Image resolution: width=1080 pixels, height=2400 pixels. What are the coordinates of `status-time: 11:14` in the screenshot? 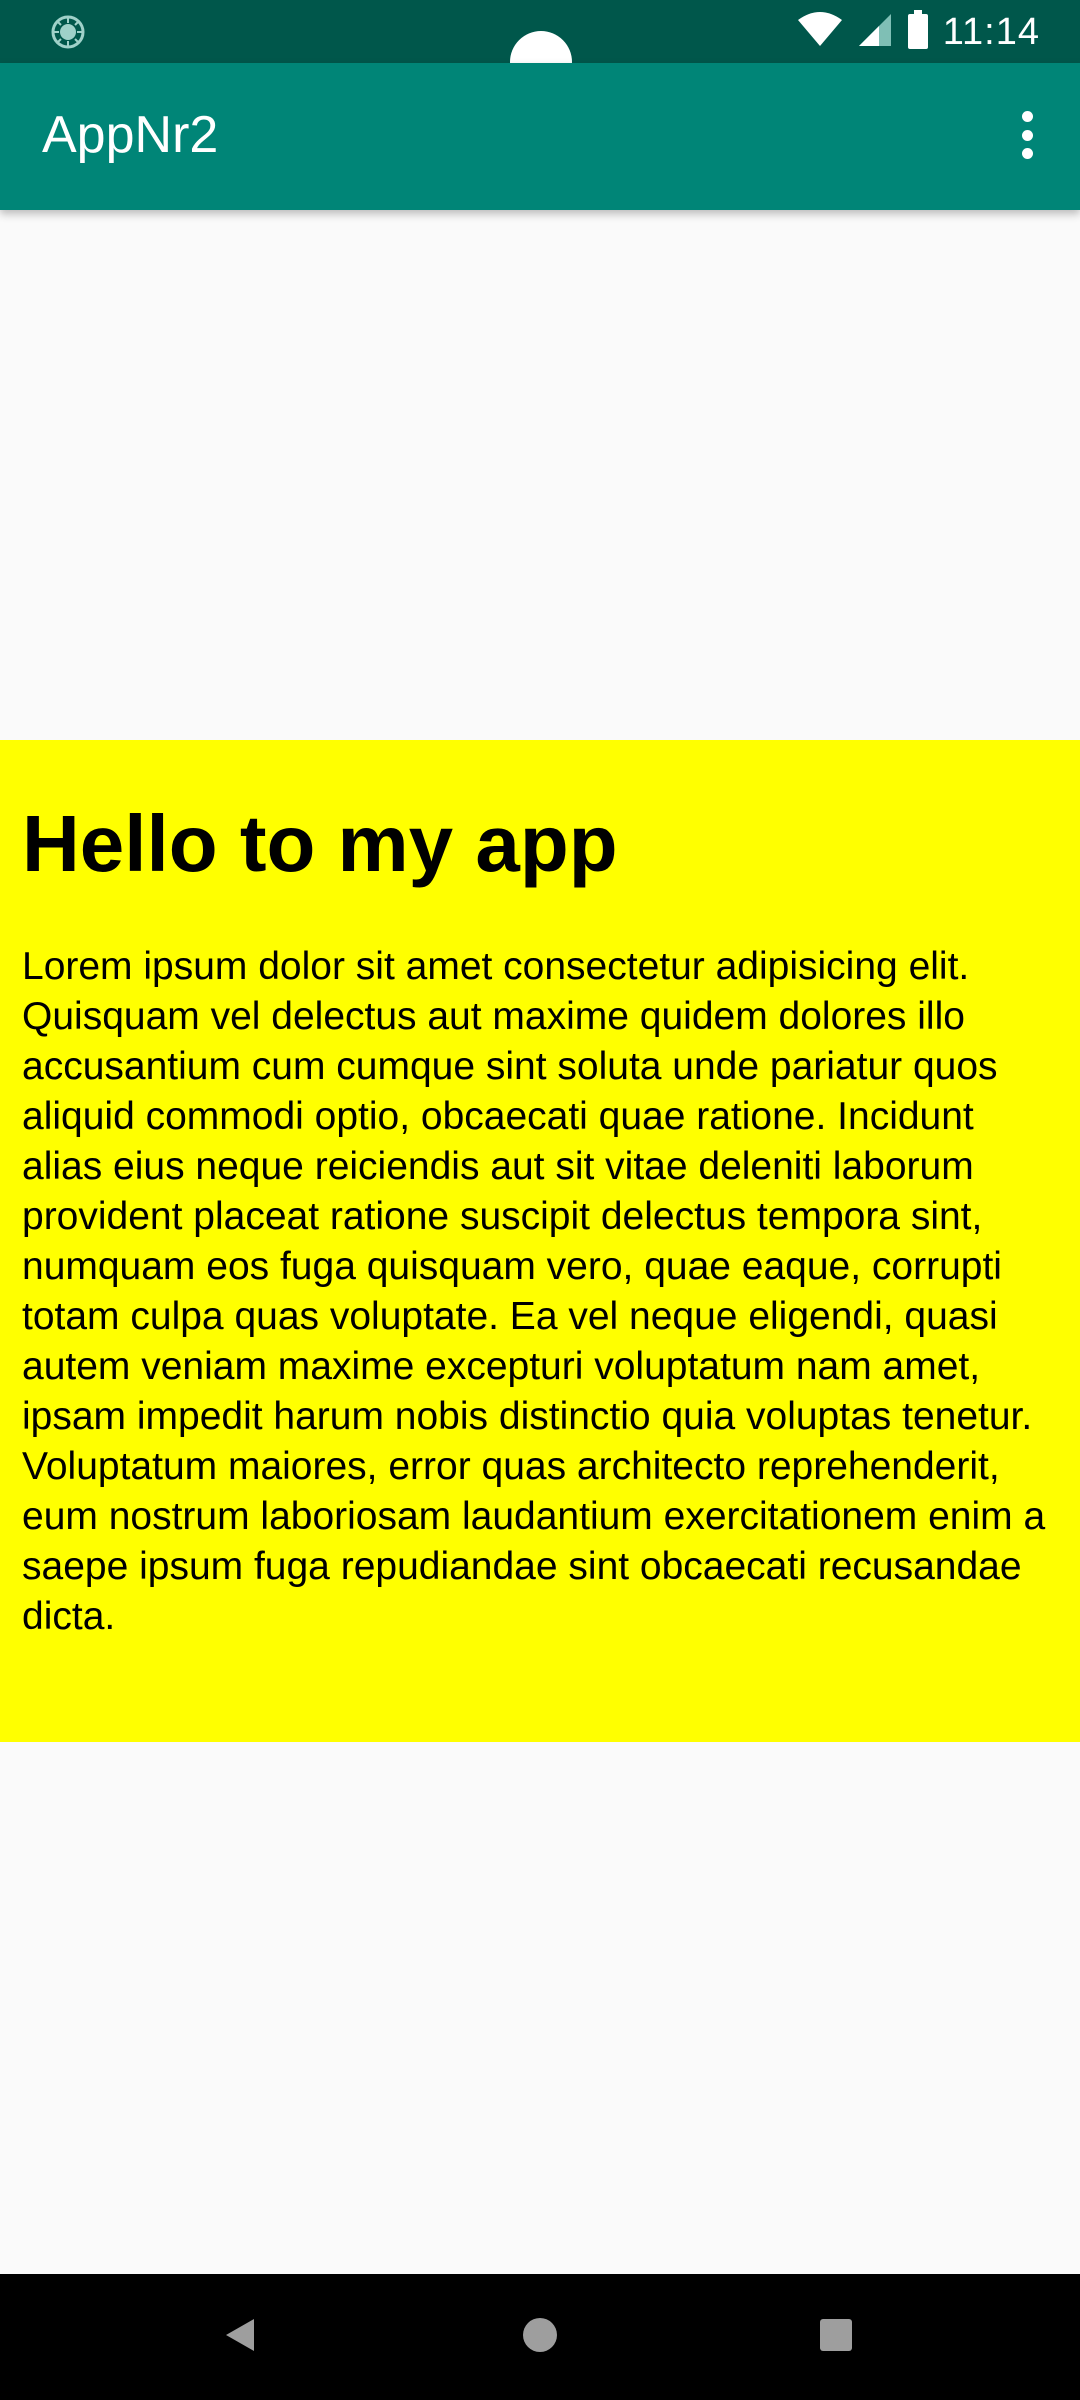 It's located at (991, 31).